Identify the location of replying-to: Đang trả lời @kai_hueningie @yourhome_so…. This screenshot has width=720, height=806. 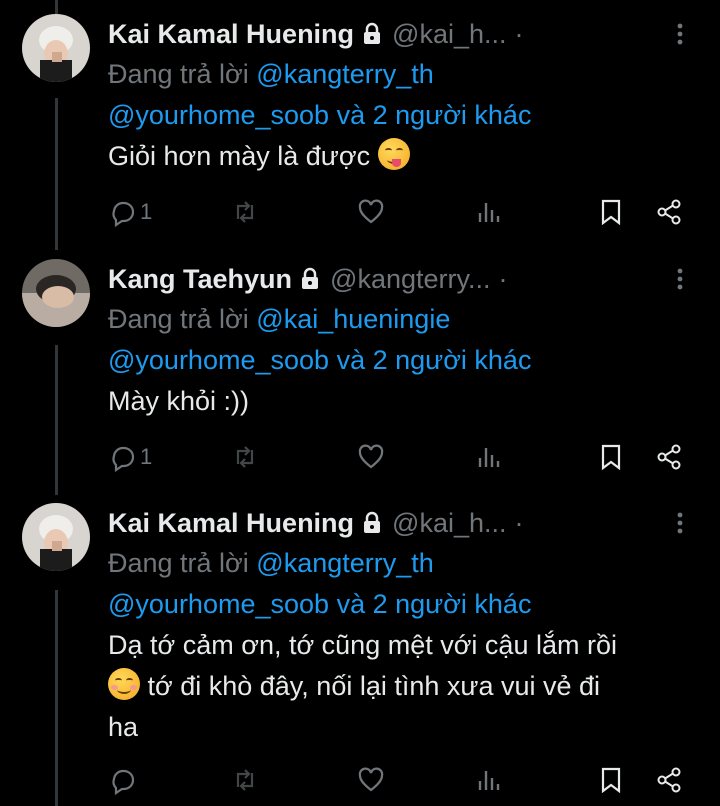
(403, 340).